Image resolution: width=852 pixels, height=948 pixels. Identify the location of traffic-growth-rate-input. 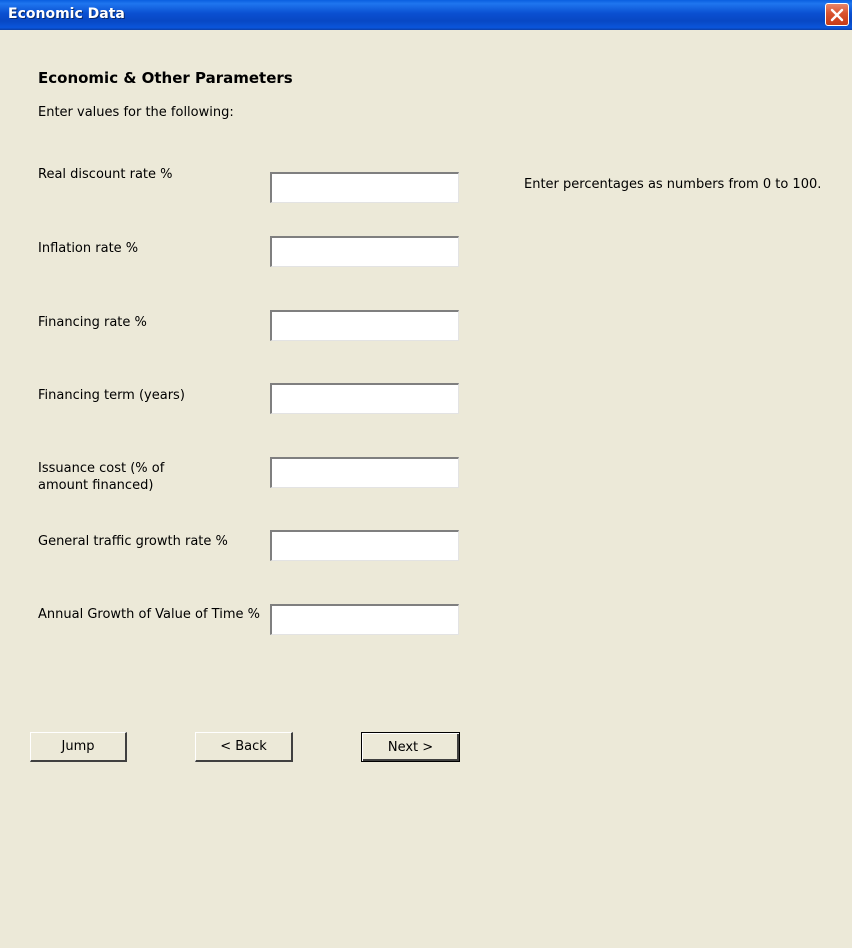
(364, 545).